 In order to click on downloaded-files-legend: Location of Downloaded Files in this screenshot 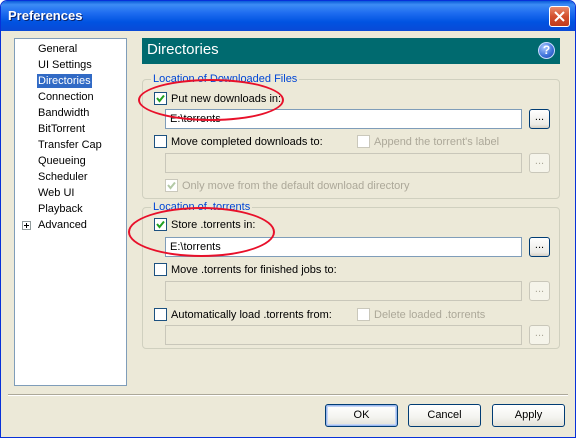, I will do `click(225, 79)`.